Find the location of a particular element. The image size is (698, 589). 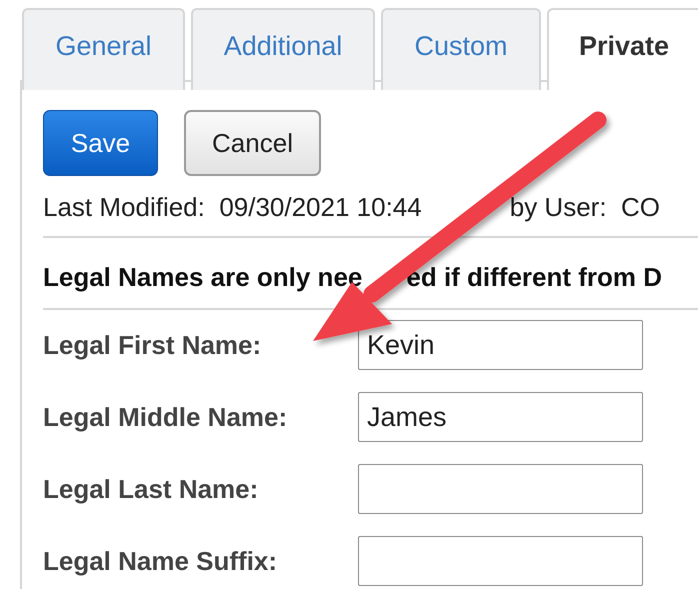

field-label: Legal Name Suffix: is located at coordinates (160, 561).